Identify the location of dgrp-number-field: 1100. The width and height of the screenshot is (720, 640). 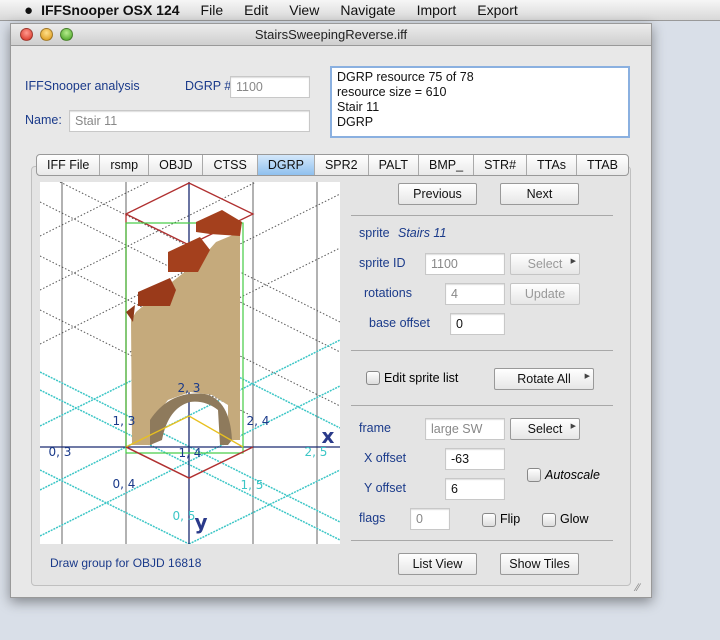
(270, 87).